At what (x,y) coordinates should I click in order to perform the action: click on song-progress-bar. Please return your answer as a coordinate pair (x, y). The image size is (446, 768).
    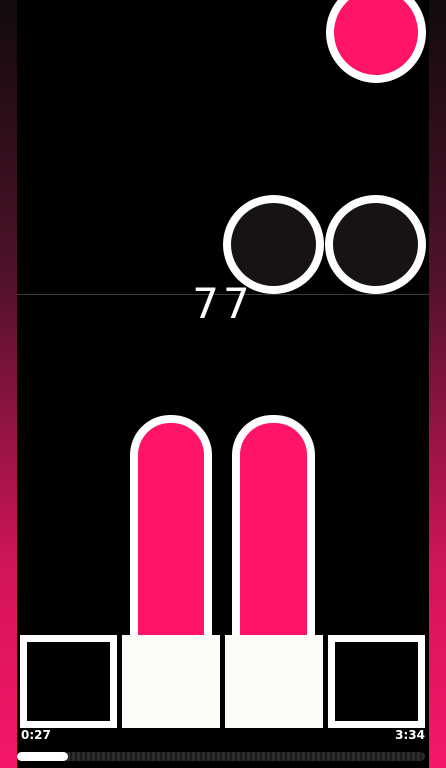
    Looking at the image, I should click on (221, 756).